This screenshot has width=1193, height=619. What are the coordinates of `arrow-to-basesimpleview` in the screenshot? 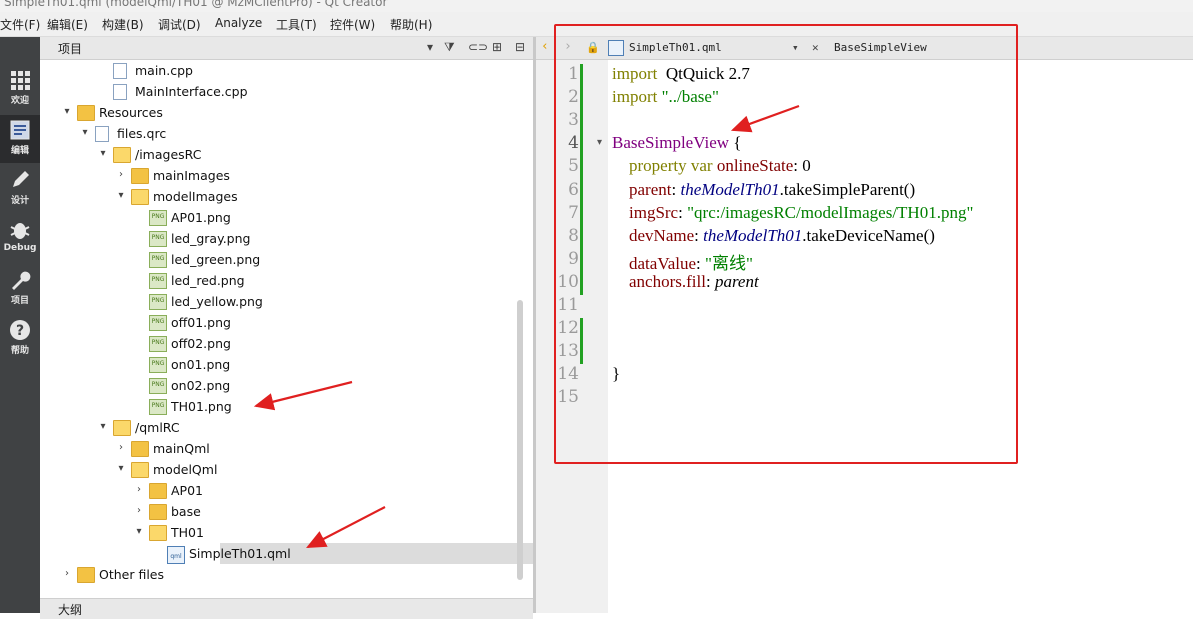 It's located at (765, 118).